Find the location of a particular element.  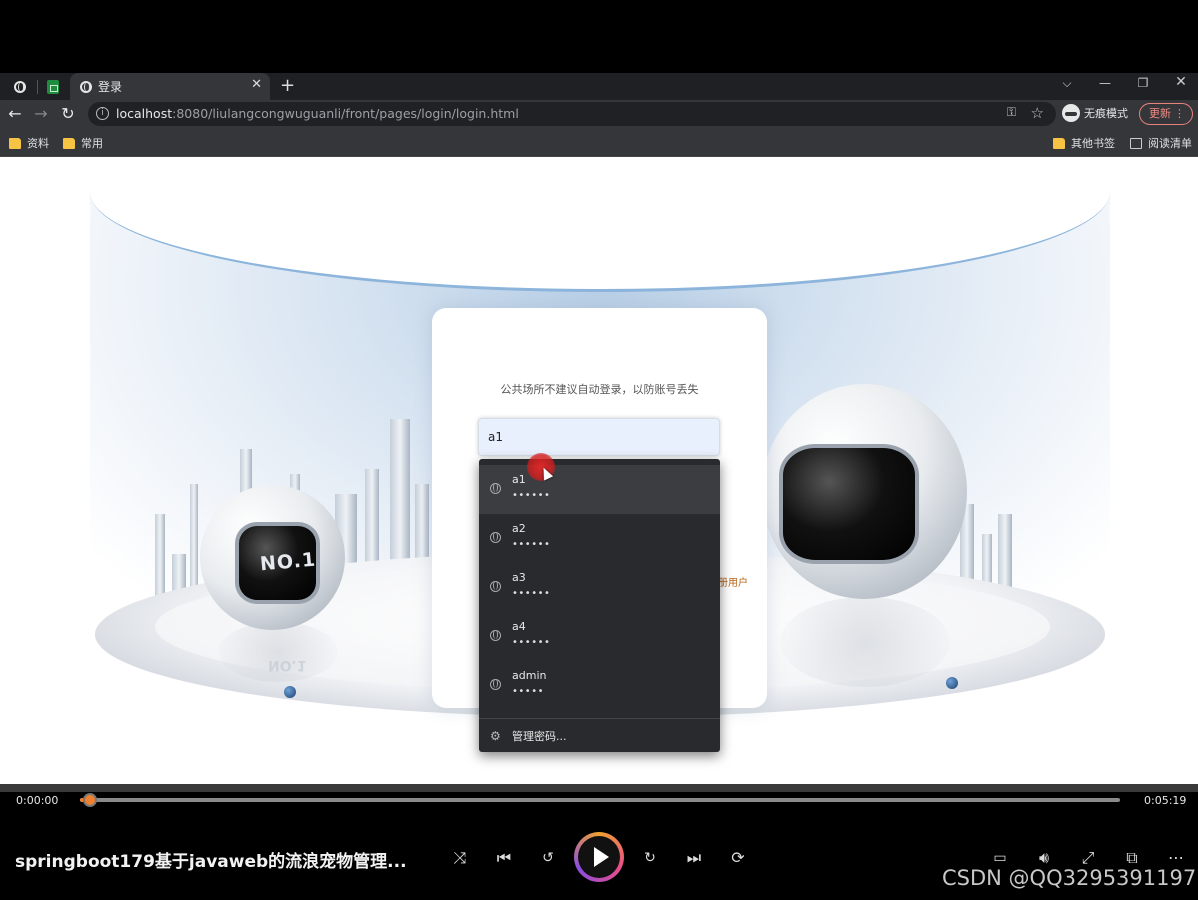

robot-left: NO.1 is located at coordinates (272, 557).